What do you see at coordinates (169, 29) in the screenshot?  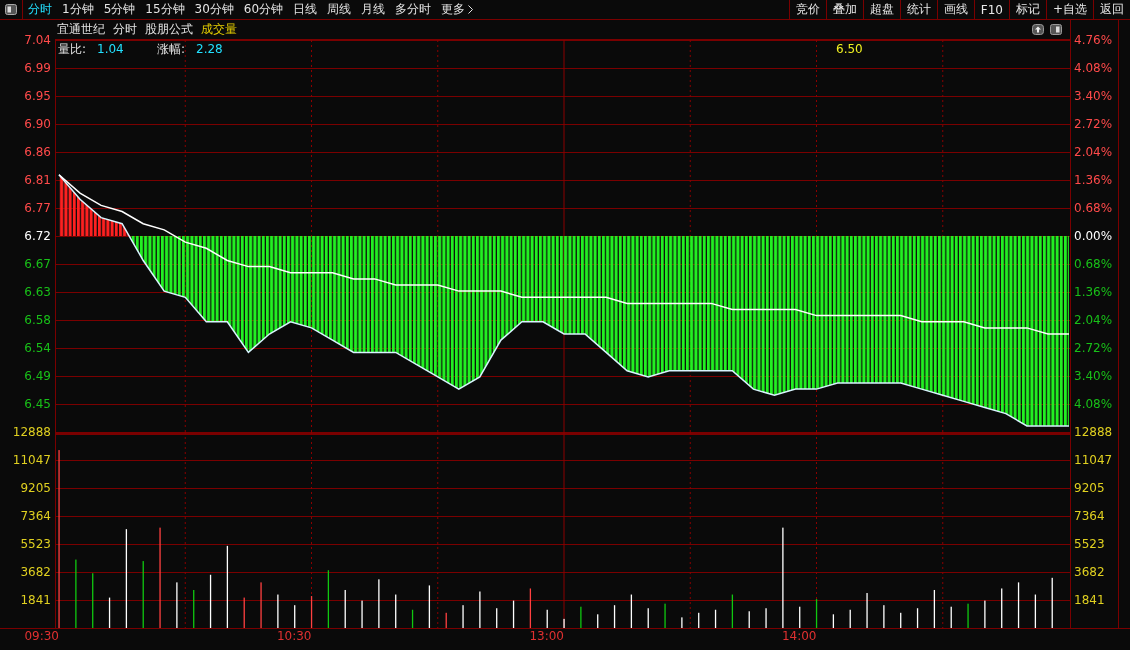 I see `formula-label: 股朋公式` at bounding box center [169, 29].